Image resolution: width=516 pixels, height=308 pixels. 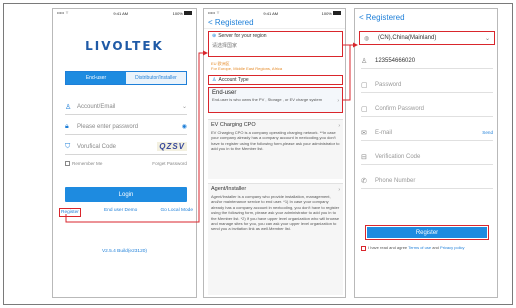 What do you see at coordinates (126, 194) in the screenshot?
I see `login-button: Login` at bounding box center [126, 194].